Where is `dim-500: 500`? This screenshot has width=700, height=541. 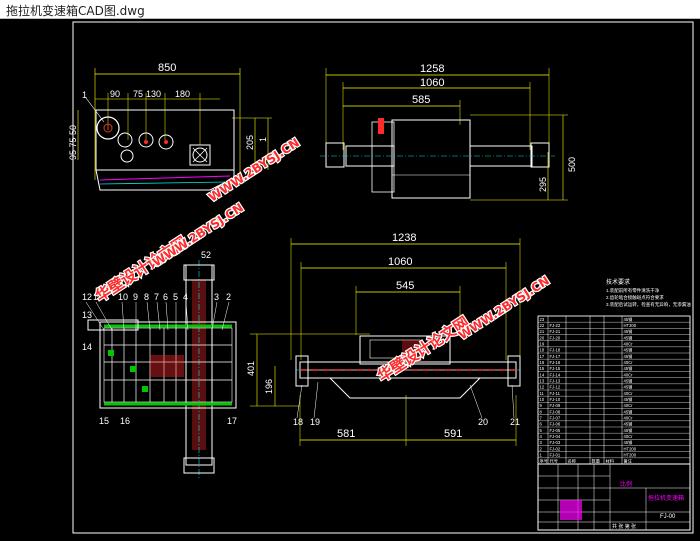
dim-500: 500 is located at coordinates (572, 164).